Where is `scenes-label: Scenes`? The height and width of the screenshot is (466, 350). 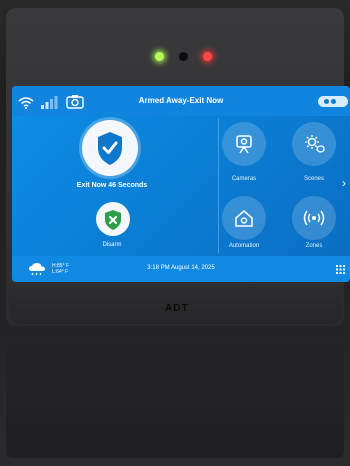
scenes-label: Scenes is located at coordinates (313, 179).